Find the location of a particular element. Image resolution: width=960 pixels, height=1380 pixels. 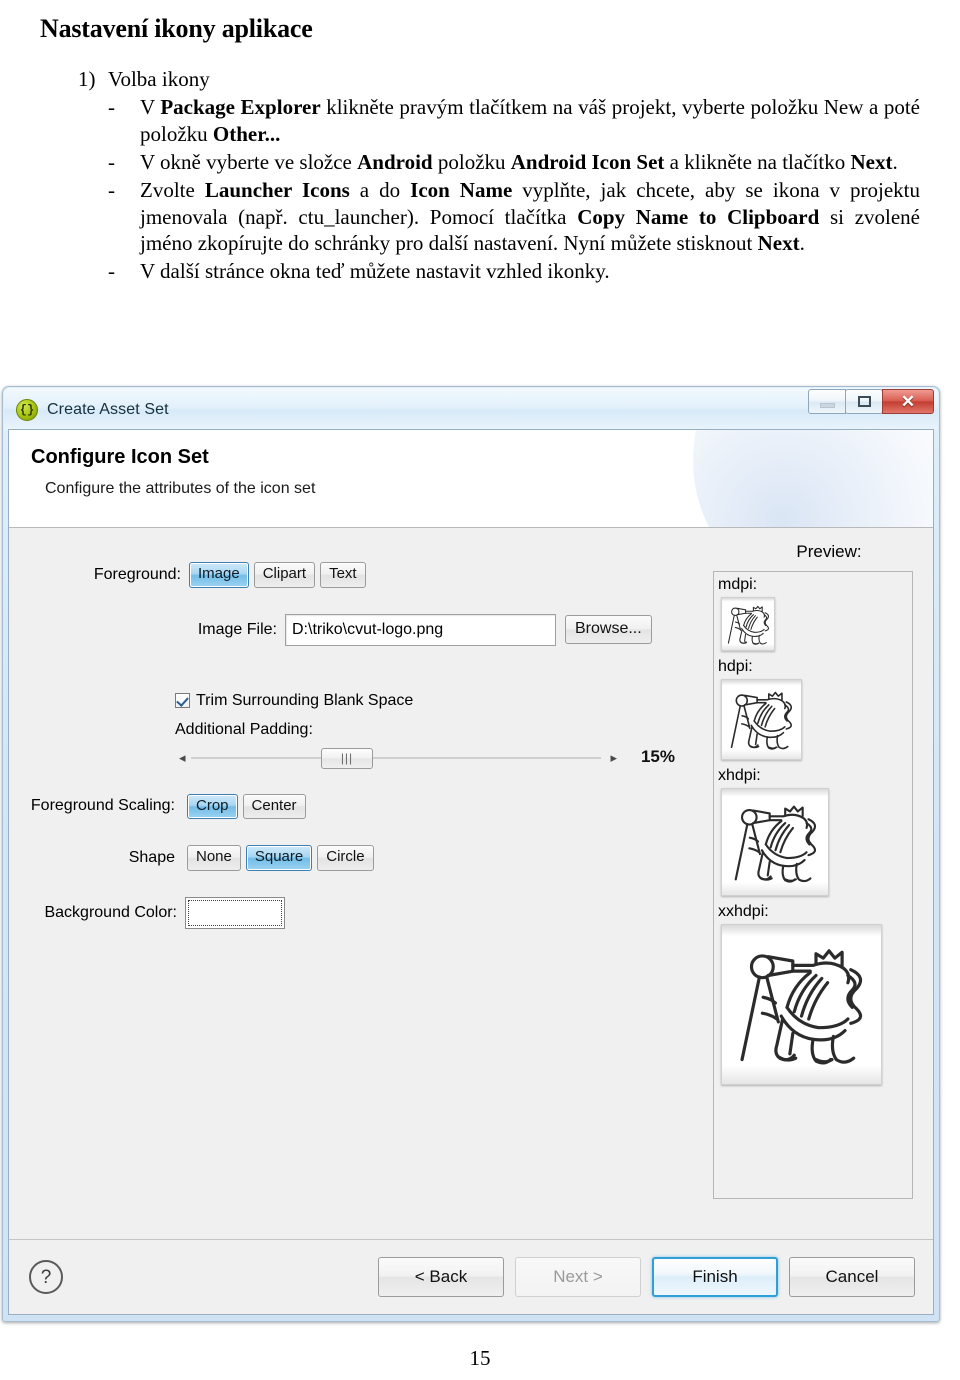

preview-density-label: hdpi: is located at coordinates (735, 666).